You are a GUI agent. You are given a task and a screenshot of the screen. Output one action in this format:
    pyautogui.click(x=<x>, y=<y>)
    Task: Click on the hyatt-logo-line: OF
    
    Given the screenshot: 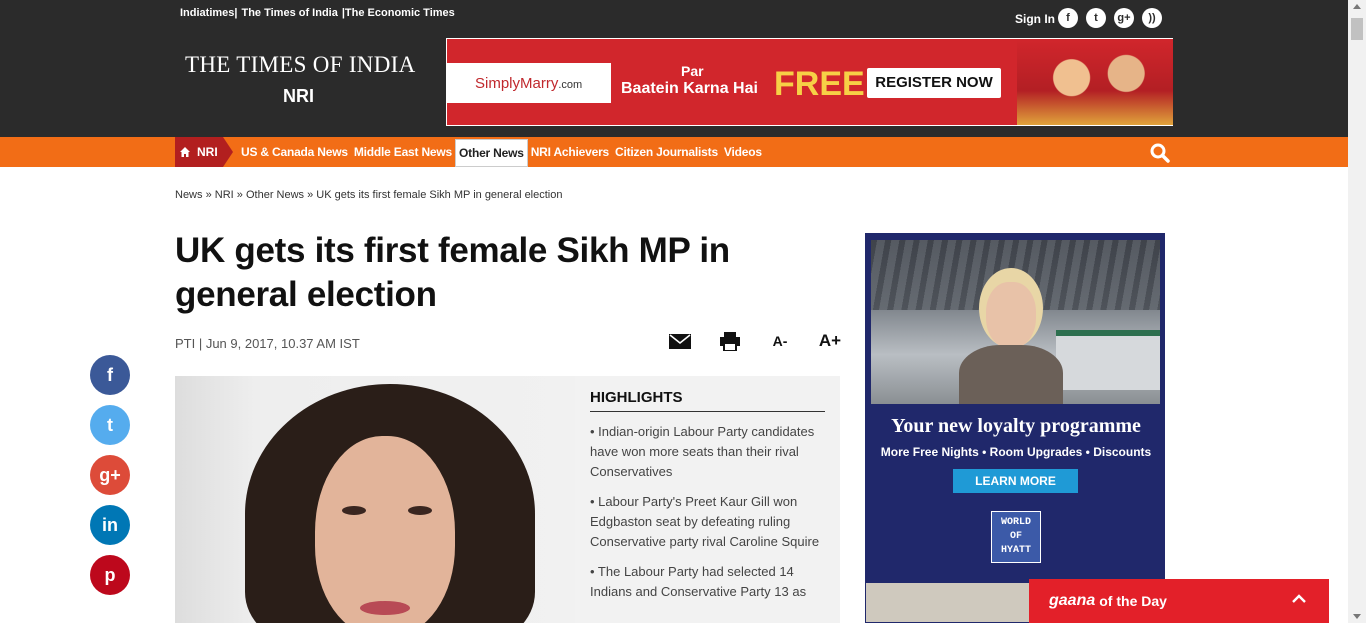 What is the action you would take?
    pyautogui.click(x=1015, y=536)
    